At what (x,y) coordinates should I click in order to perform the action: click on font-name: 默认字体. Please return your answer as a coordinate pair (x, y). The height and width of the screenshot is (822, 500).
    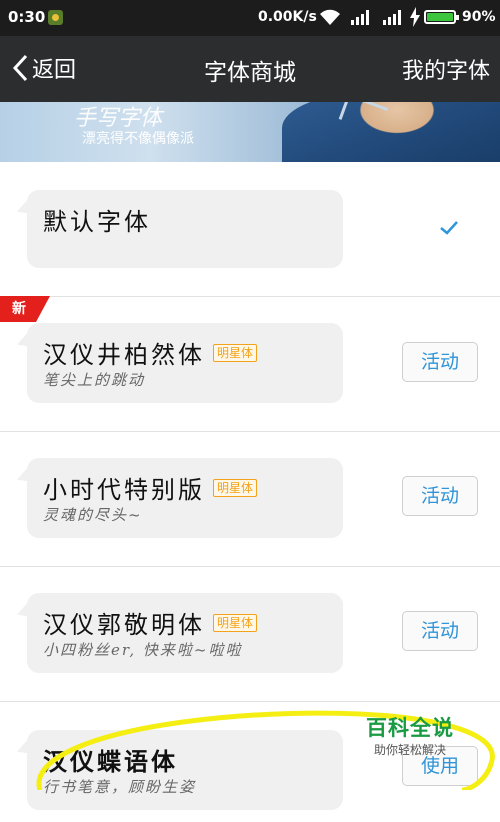
    Looking at the image, I should click on (97, 222).